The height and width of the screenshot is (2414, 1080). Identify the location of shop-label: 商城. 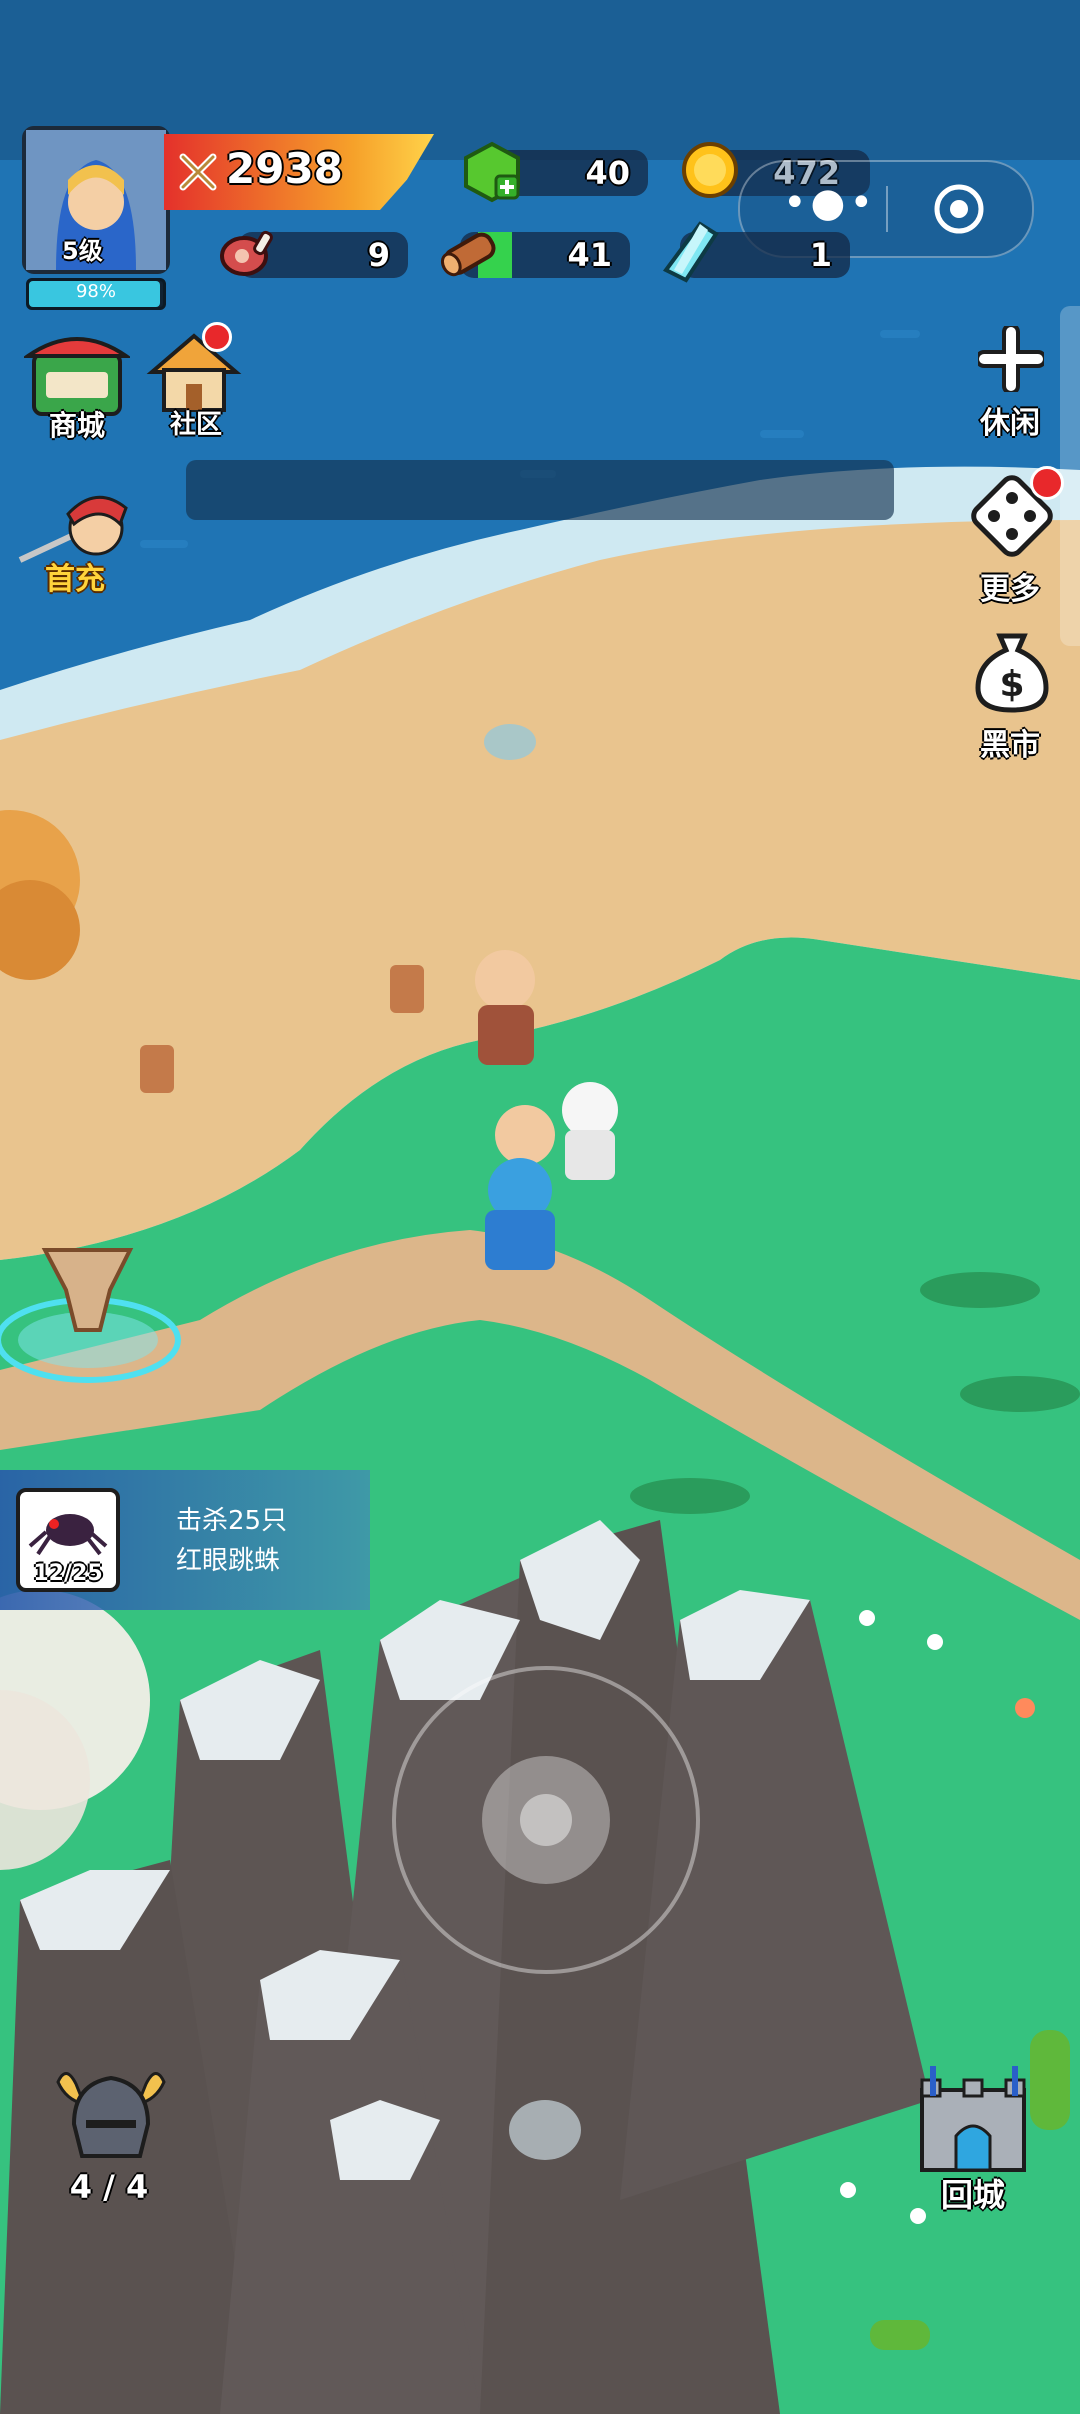
(76, 425).